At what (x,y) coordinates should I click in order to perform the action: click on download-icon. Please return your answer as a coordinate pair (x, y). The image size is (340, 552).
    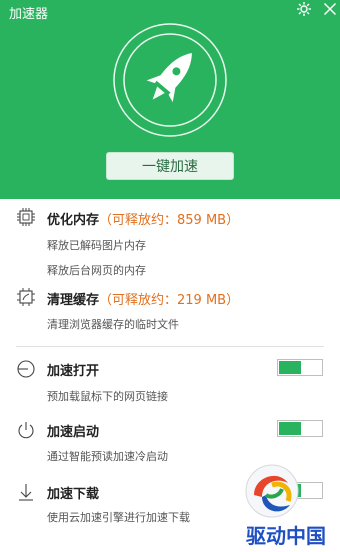
    Looking at the image, I should click on (26, 492).